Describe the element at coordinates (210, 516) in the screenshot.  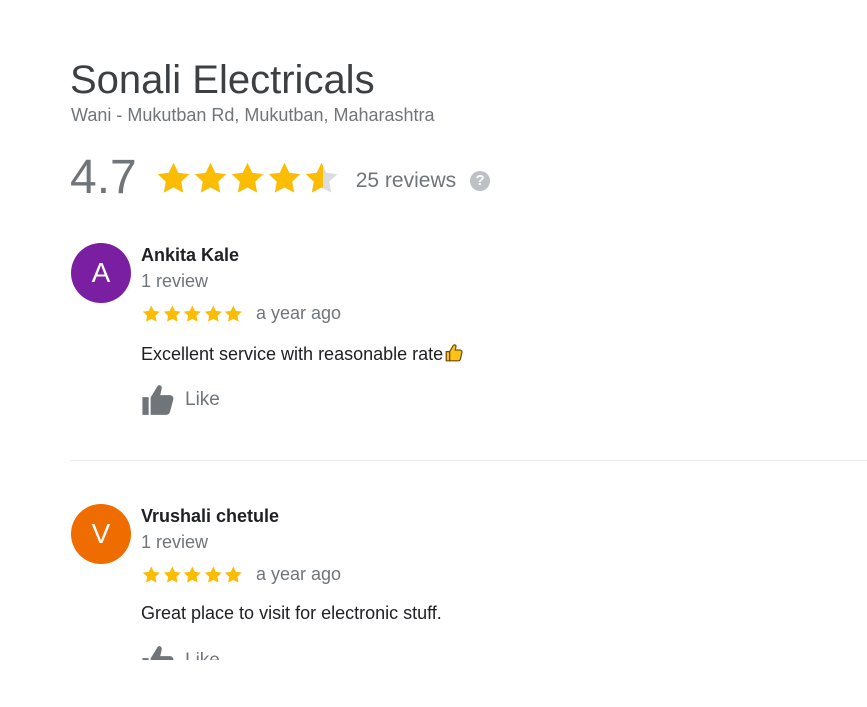
I see `reviewer-name: Vrushali chetule` at that location.